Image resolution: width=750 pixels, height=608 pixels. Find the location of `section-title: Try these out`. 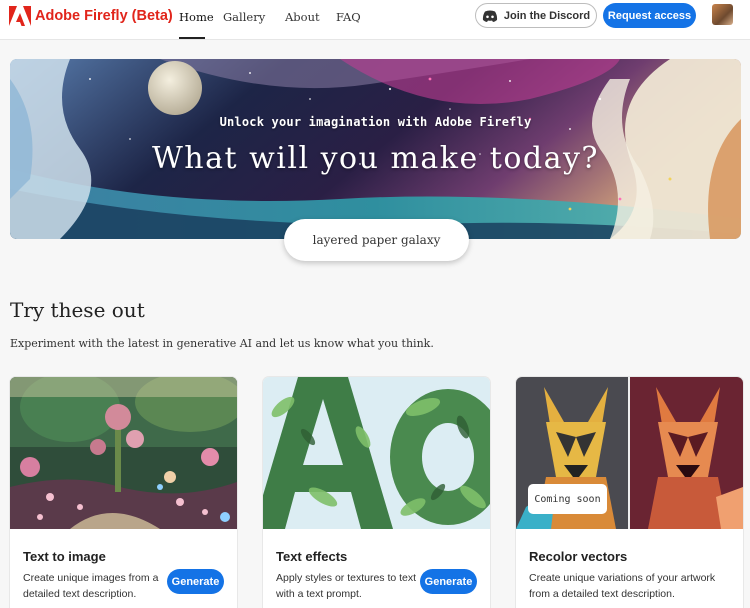

section-title: Try these out is located at coordinates (77, 310).